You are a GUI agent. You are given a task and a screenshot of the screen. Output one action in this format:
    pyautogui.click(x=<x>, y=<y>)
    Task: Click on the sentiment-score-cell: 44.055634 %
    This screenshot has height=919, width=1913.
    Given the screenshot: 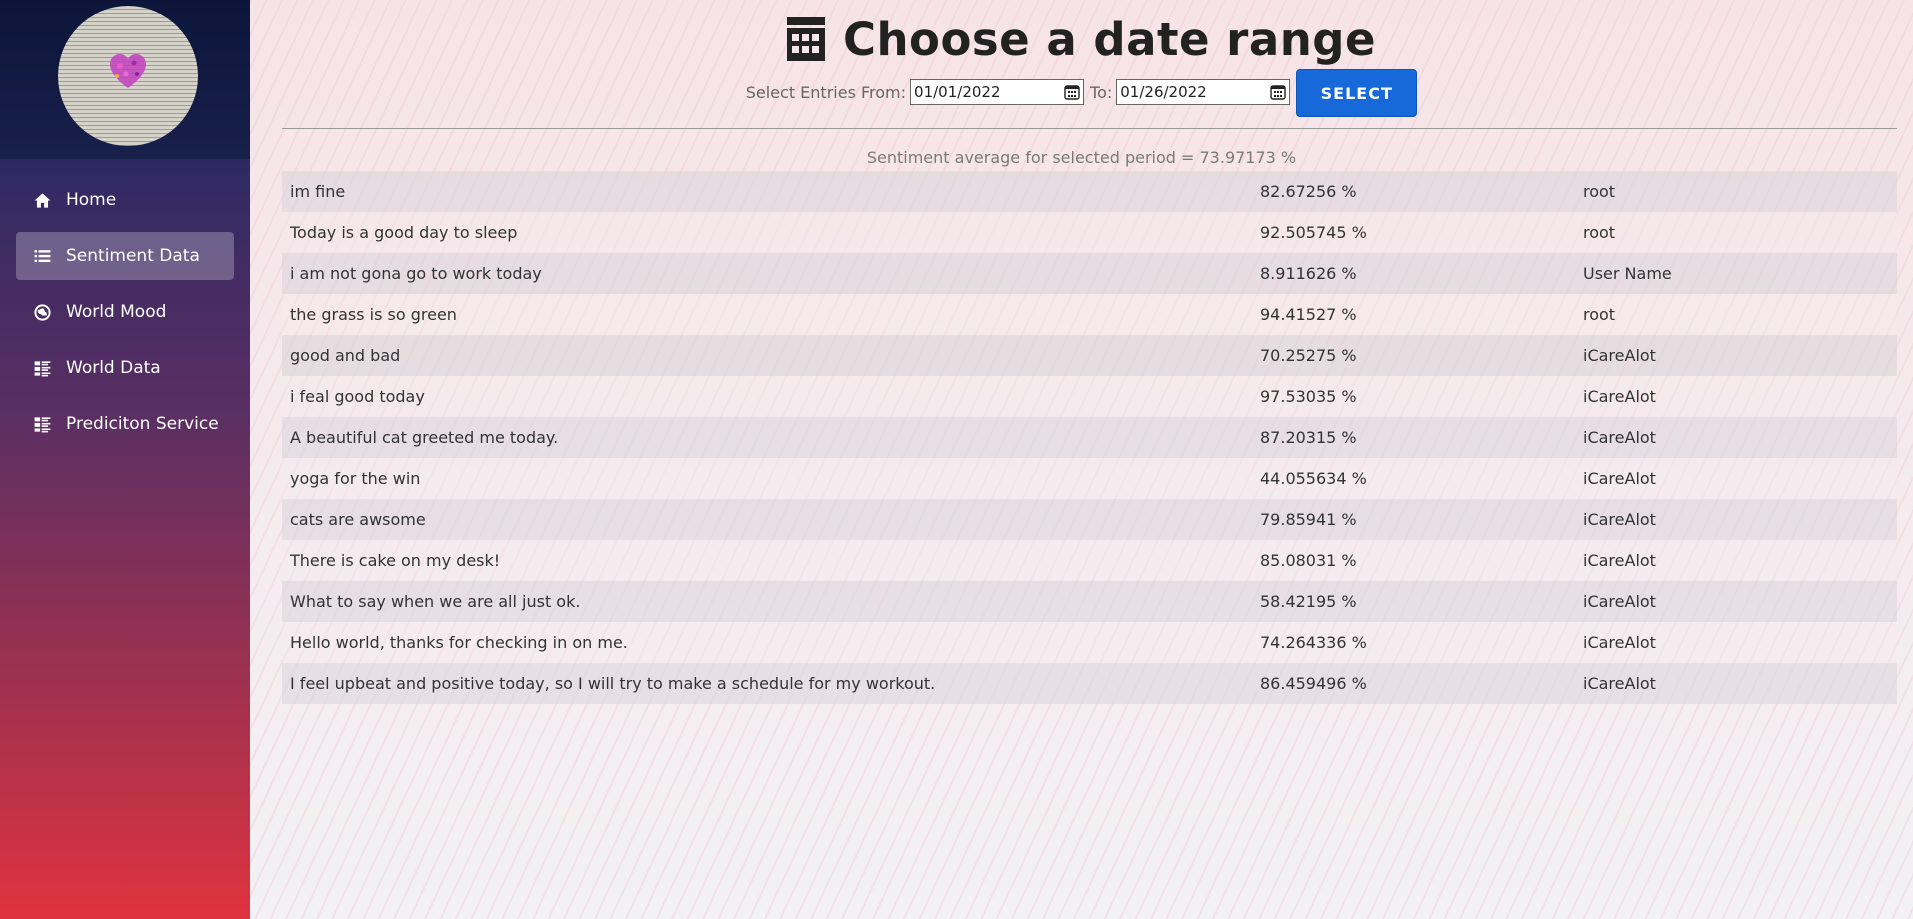 What is the action you would take?
    pyautogui.click(x=1313, y=478)
    